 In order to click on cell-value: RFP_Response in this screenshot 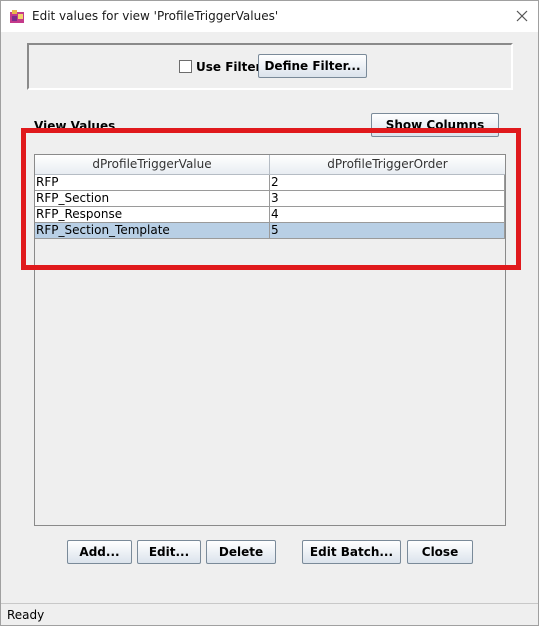, I will do `click(152, 215)`.